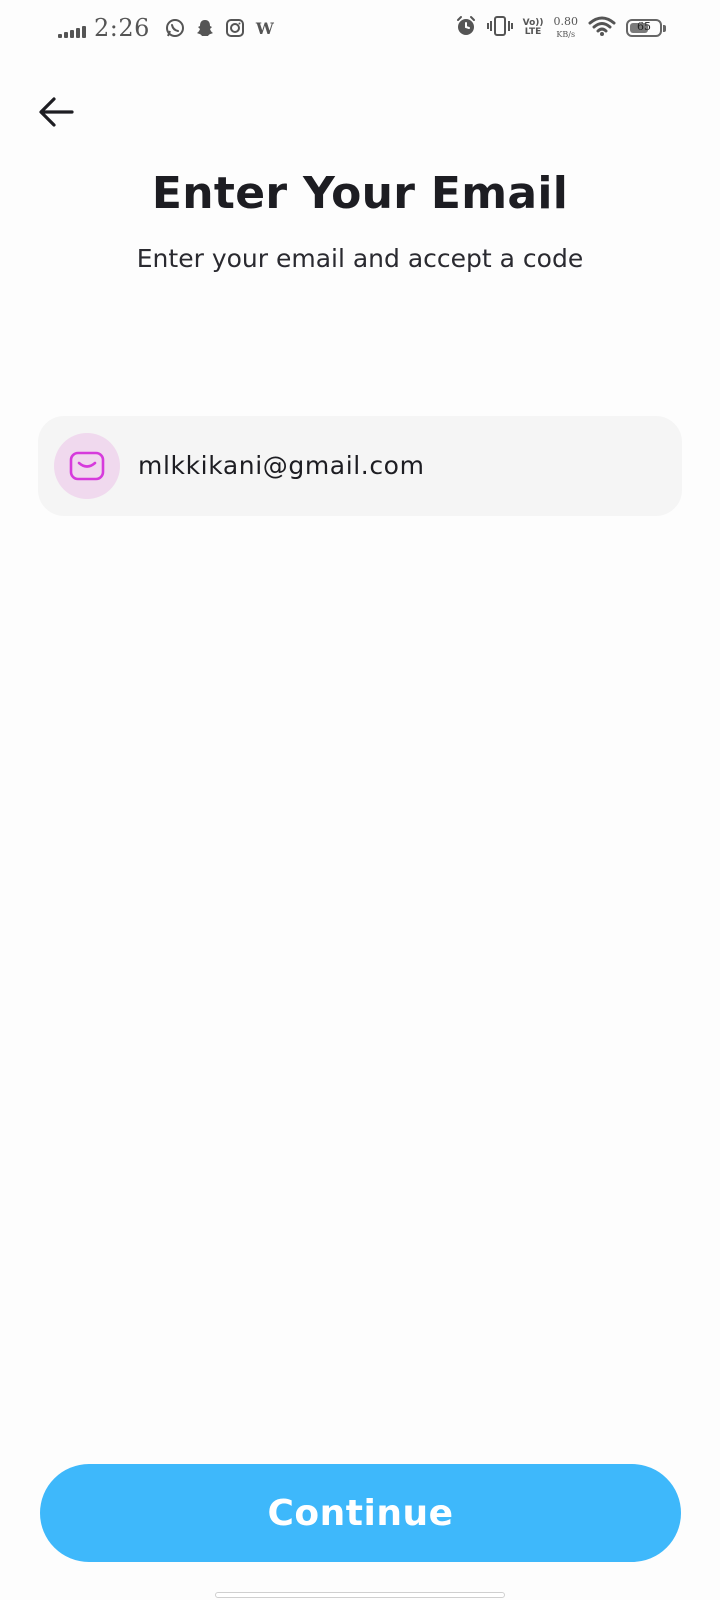  What do you see at coordinates (72, 31) in the screenshot?
I see `signal-strength-icon` at bounding box center [72, 31].